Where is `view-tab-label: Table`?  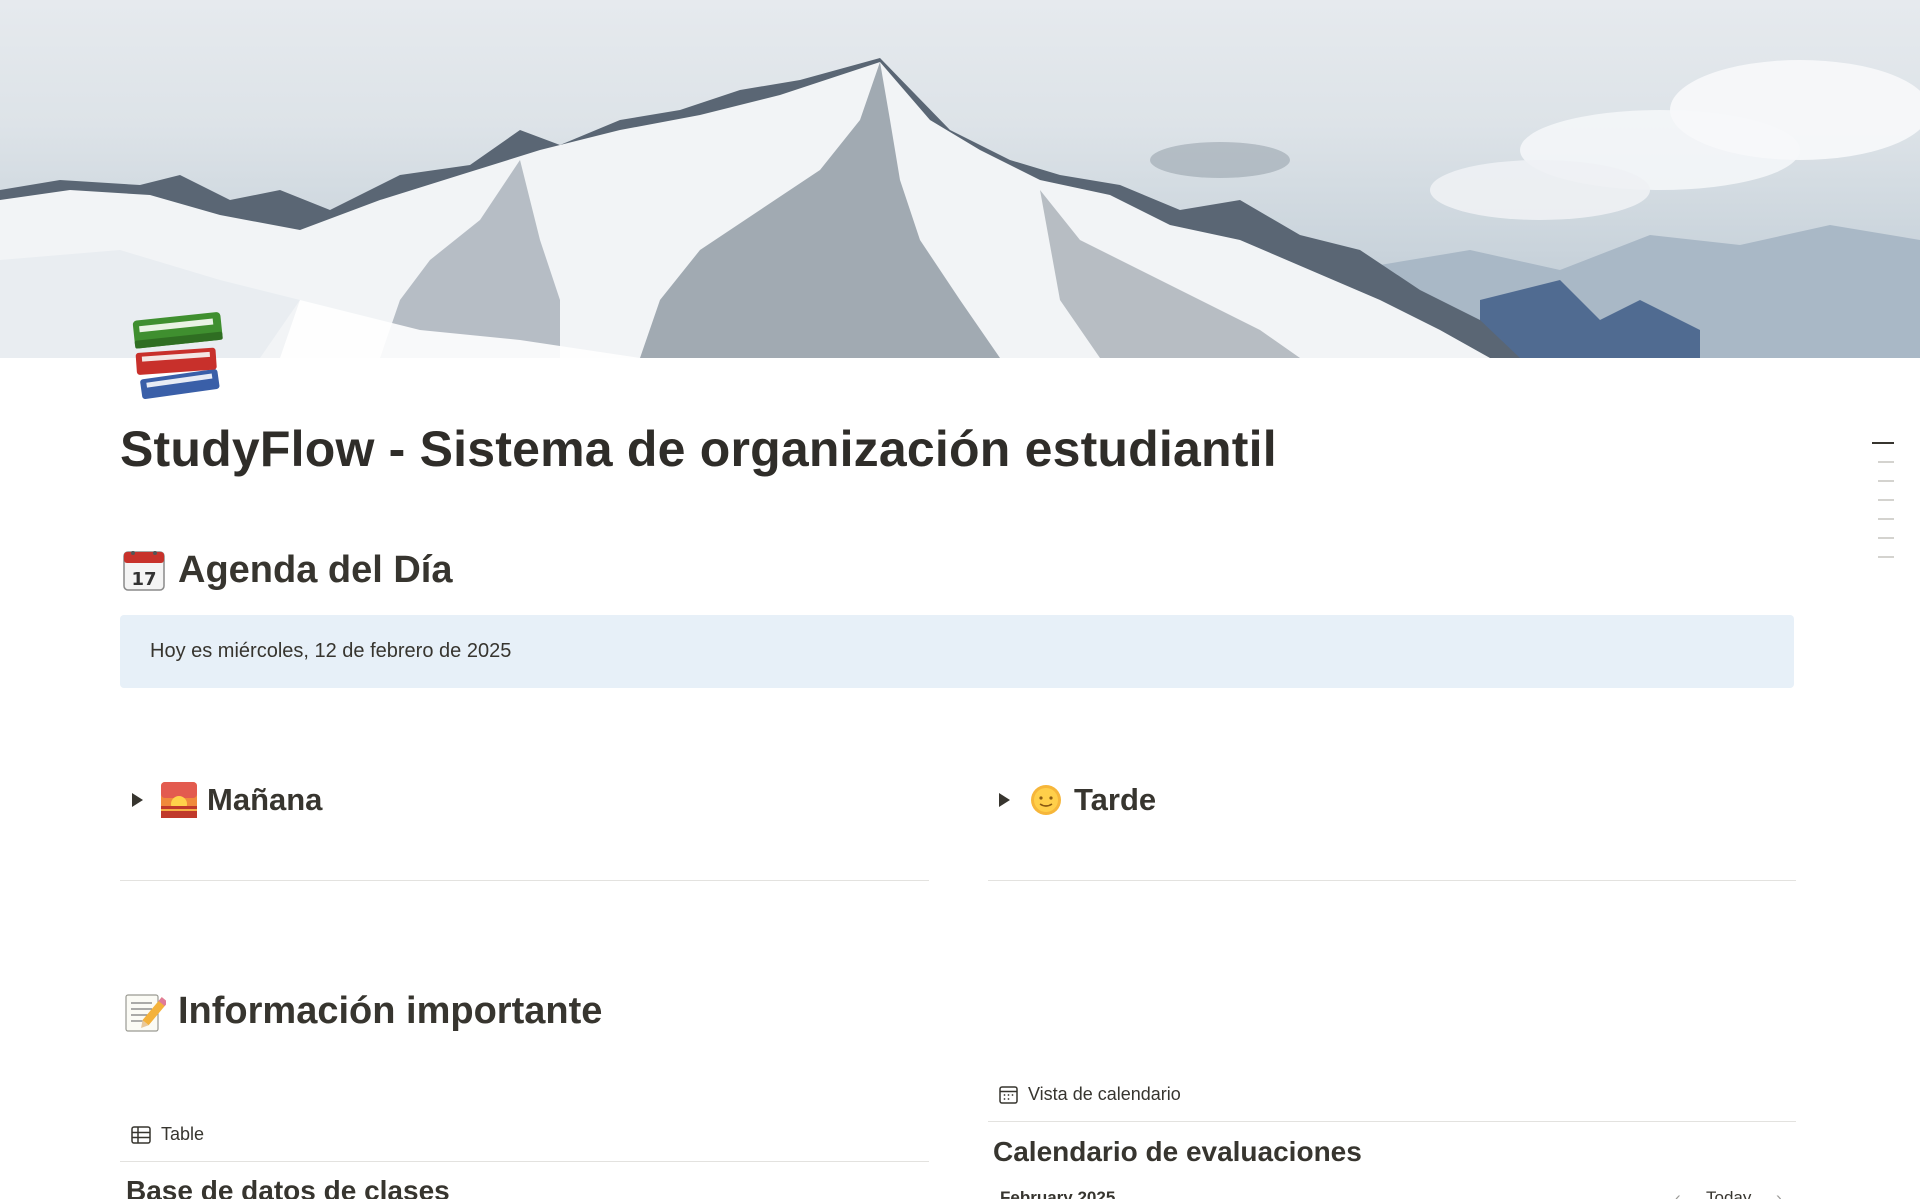 view-tab-label: Table is located at coordinates (183, 1134).